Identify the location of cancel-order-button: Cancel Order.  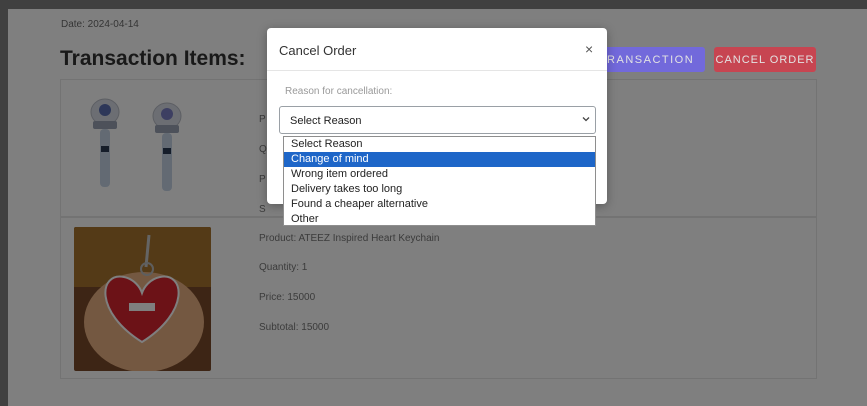
(765, 59).